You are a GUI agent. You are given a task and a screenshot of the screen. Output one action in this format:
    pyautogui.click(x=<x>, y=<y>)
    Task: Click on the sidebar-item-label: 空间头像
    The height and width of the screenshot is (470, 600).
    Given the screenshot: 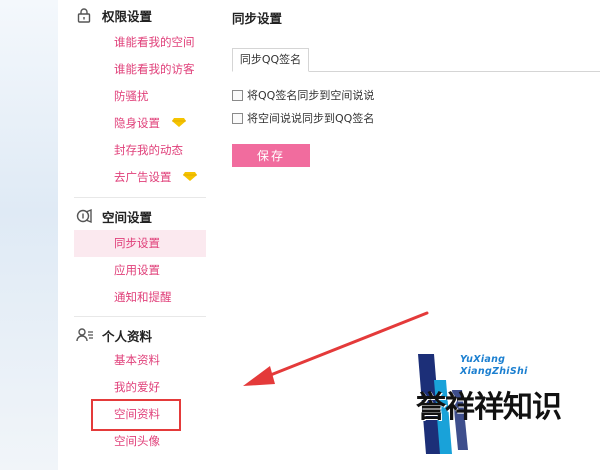 What is the action you would take?
    pyautogui.click(x=137, y=441)
    